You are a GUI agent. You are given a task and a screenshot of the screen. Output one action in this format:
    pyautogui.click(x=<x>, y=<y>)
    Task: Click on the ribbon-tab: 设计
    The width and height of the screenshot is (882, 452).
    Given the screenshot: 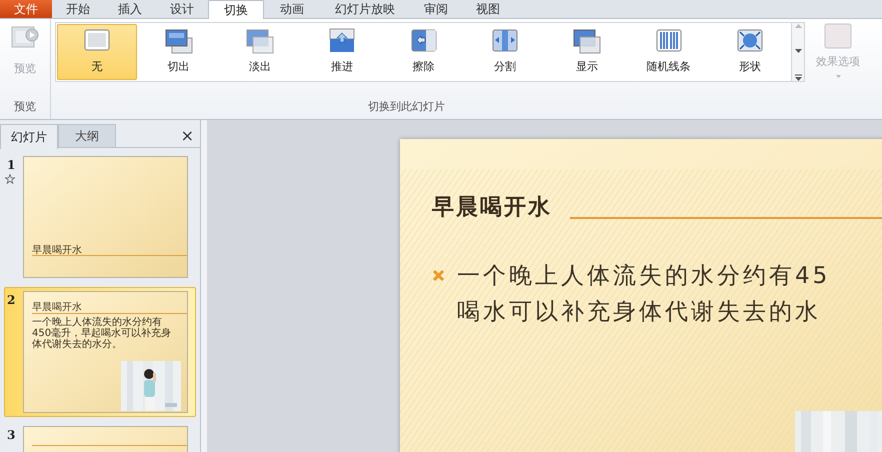 What is the action you would take?
    pyautogui.click(x=182, y=9)
    